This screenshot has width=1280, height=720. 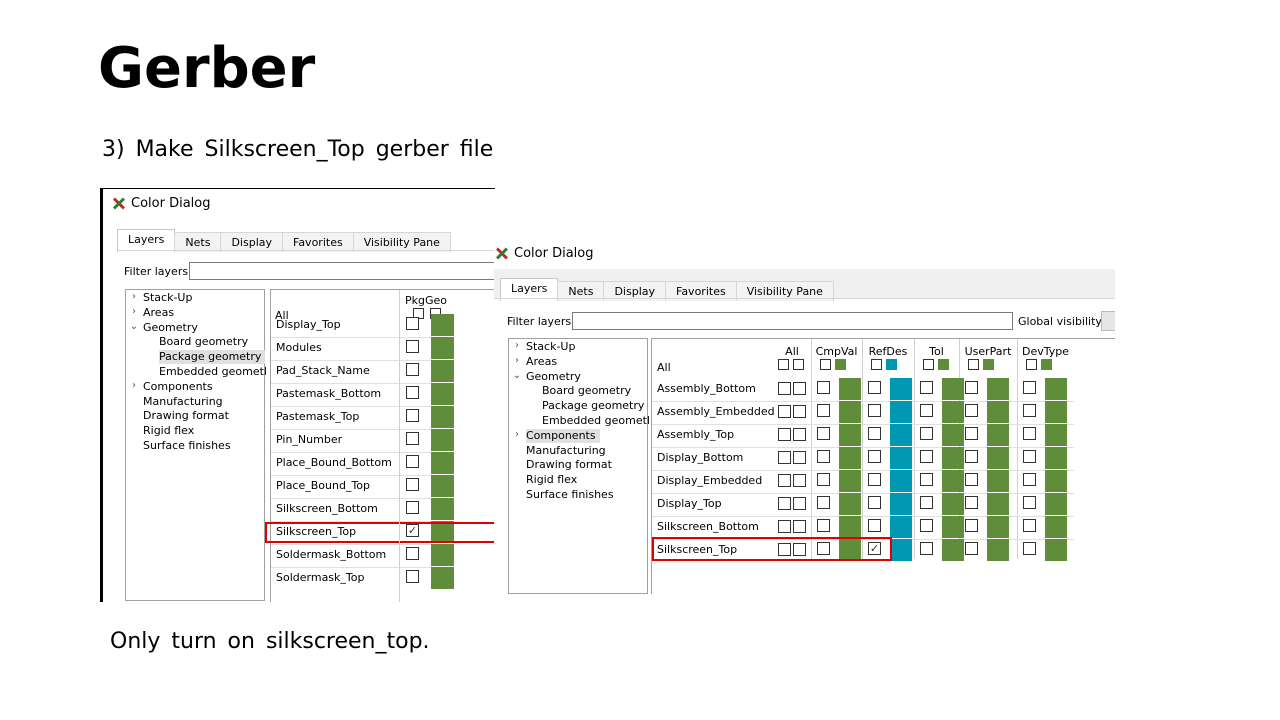 What do you see at coordinates (541, 362) in the screenshot?
I see `tree-item-areas: Areas` at bounding box center [541, 362].